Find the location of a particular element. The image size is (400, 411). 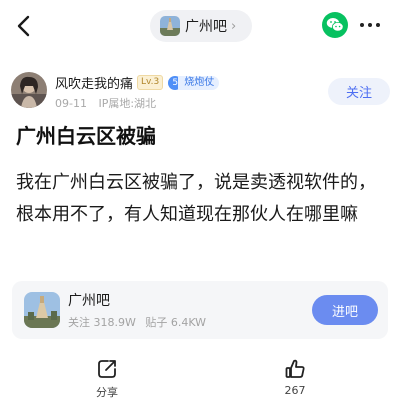

forum-avatar is located at coordinates (170, 26).